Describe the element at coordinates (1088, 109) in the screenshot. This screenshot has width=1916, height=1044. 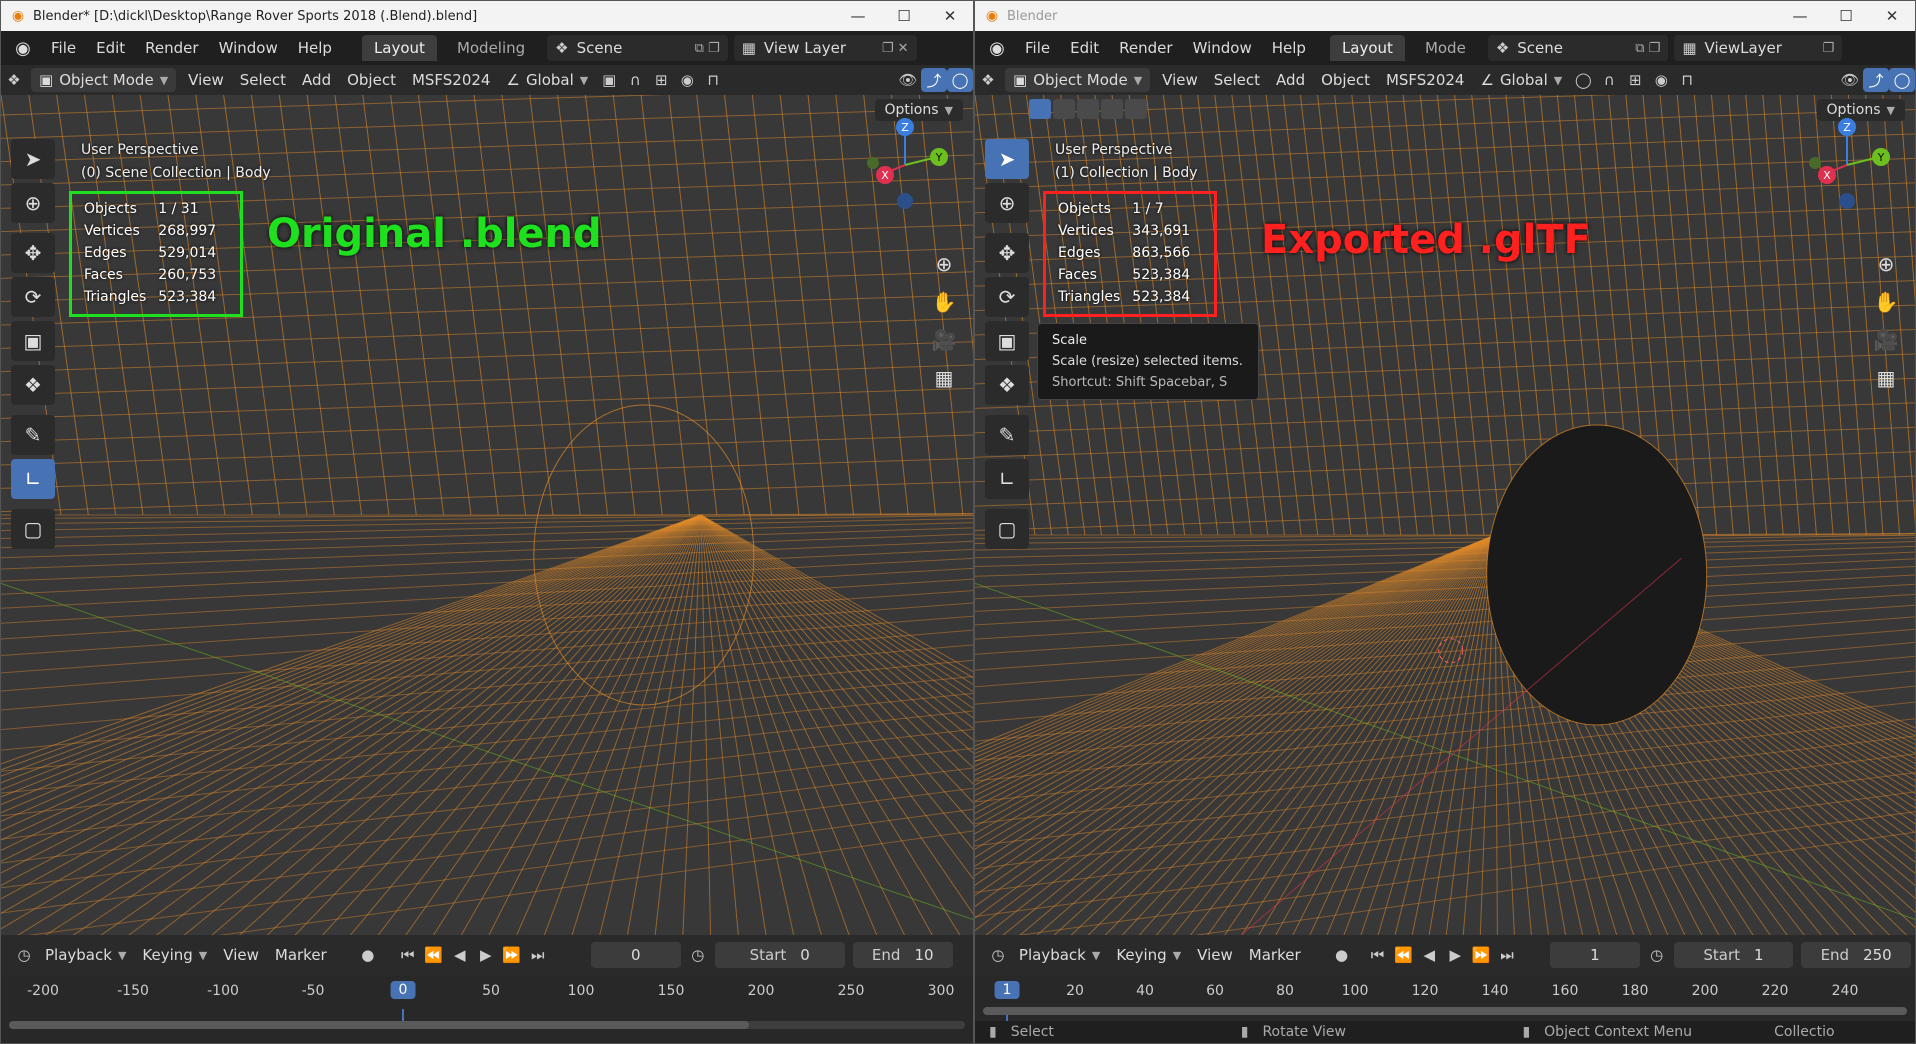
I see `select-subtract-icon` at that location.